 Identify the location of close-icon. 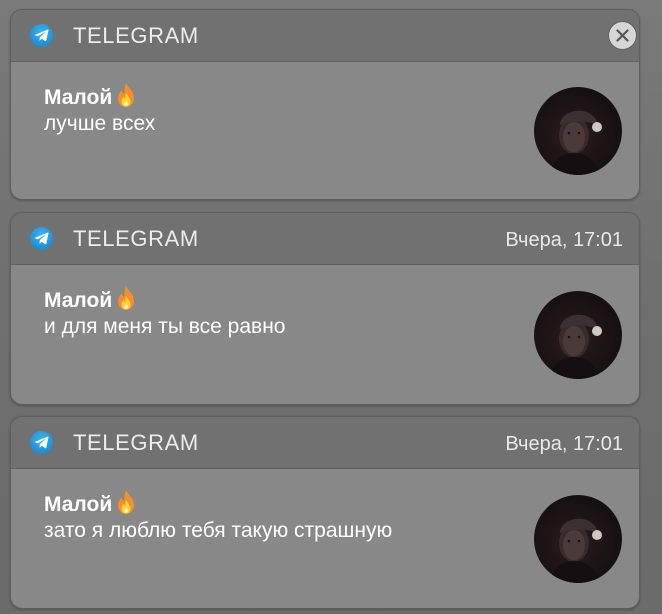
(622, 35).